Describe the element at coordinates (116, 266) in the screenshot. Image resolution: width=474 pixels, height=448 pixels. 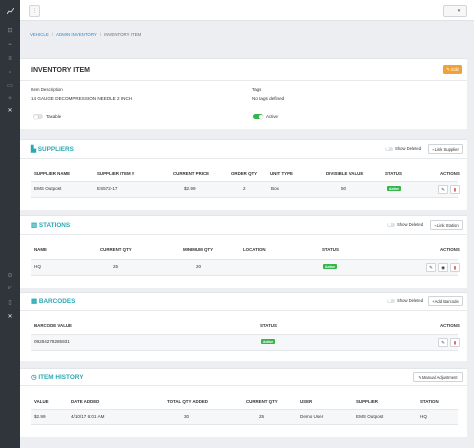
I see `station-current-qty: 25` at that location.